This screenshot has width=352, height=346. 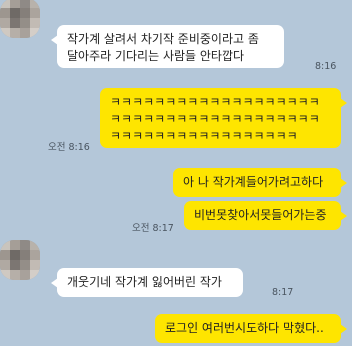 What do you see at coordinates (265, 215) in the screenshot?
I see `message-bubble-outgoing: 비번못찾아서못들어가는중` at bounding box center [265, 215].